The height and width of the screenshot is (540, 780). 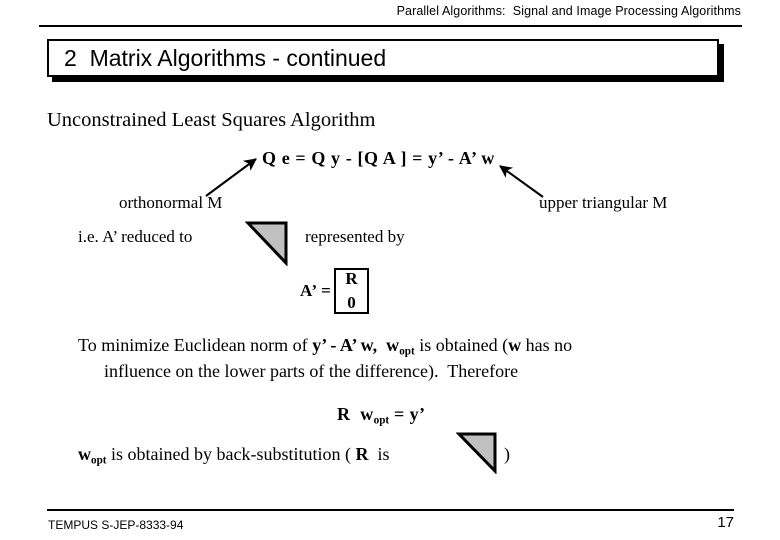 I want to click on arrow-to-Q-orthonormal, so click(x=231, y=177).